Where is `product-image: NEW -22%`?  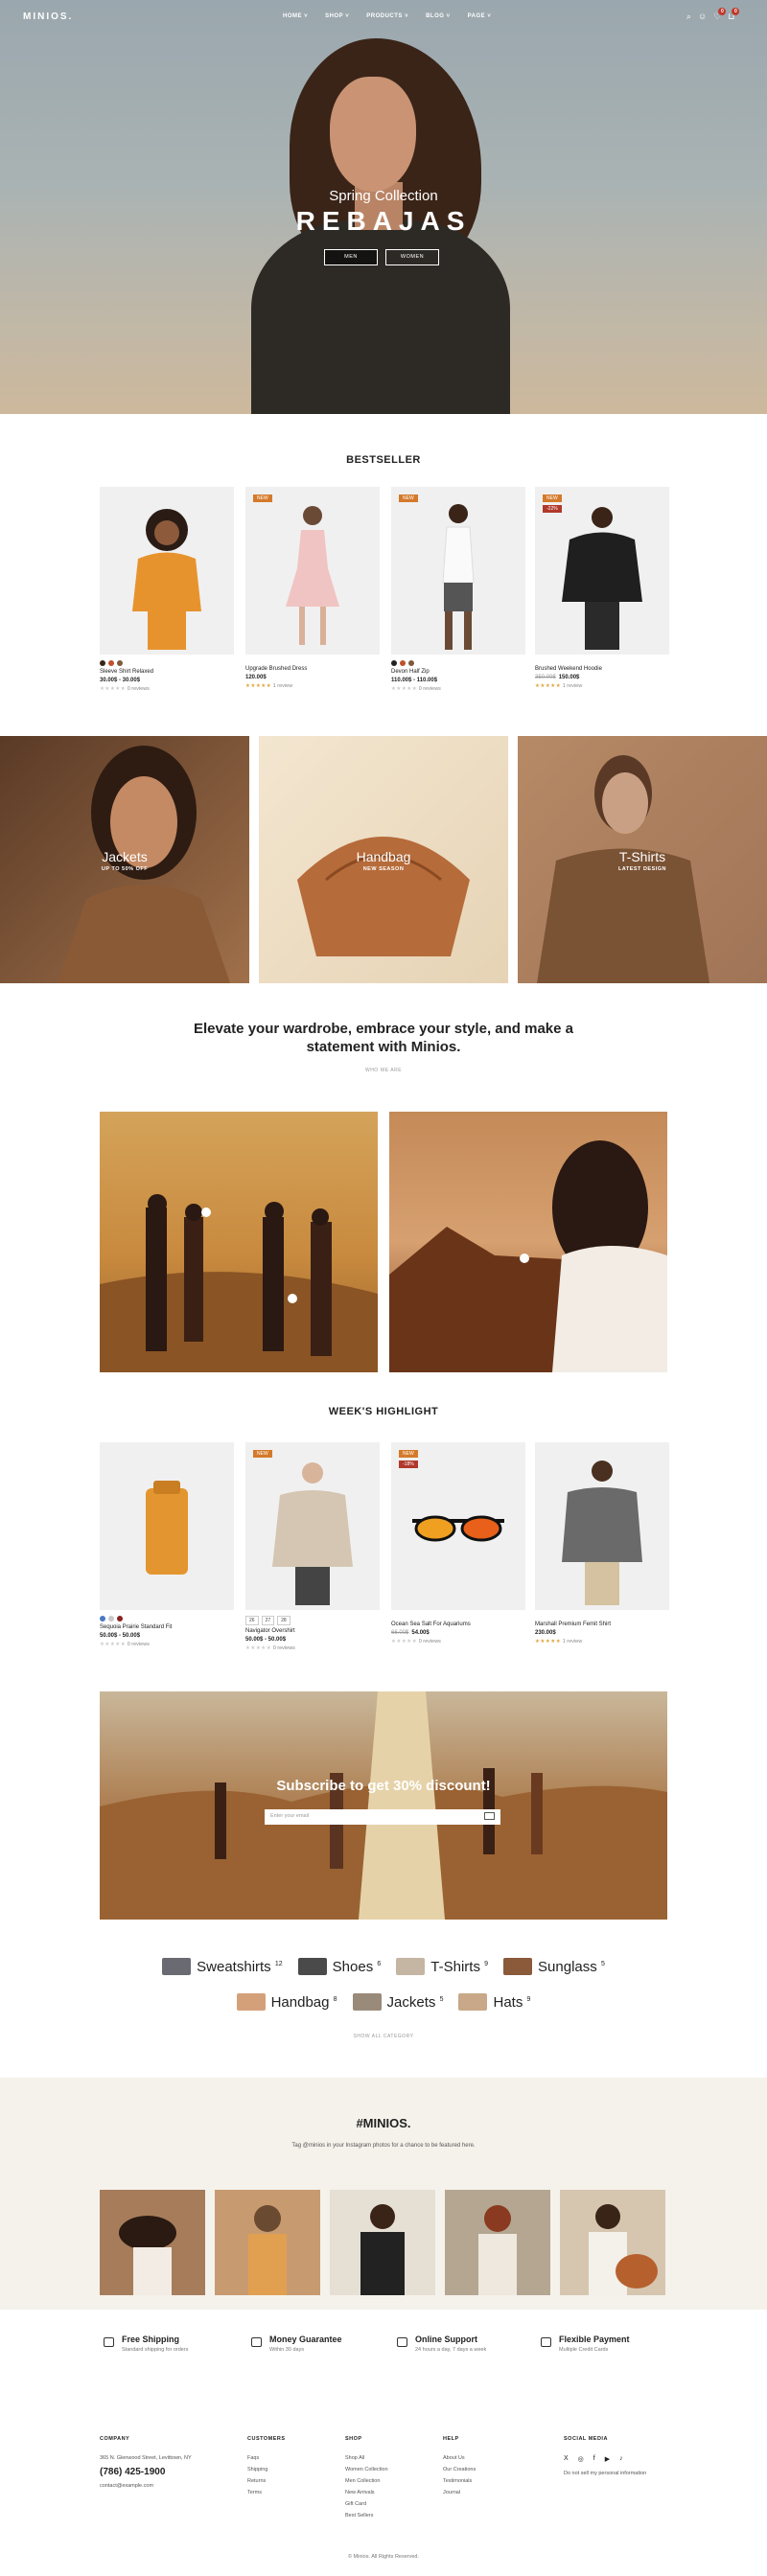
product-image: NEW -22% is located at coordinates (602, 571).